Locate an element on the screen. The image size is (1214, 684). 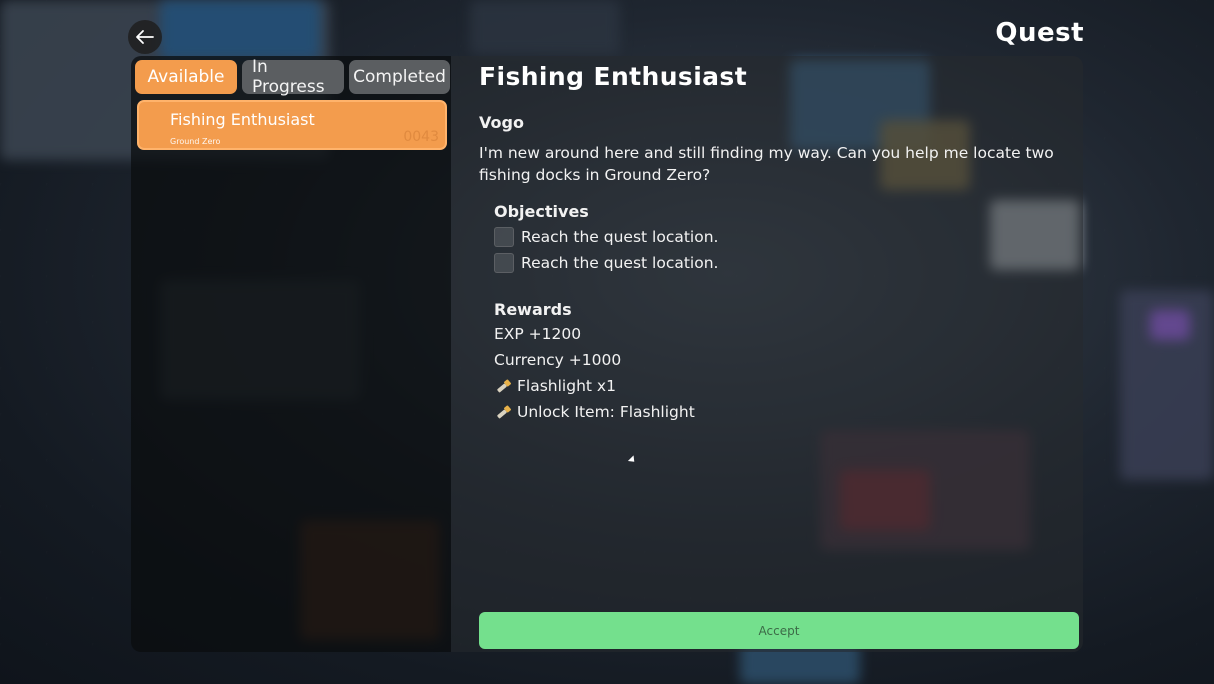
back-button is located at coordinates (145, 37).